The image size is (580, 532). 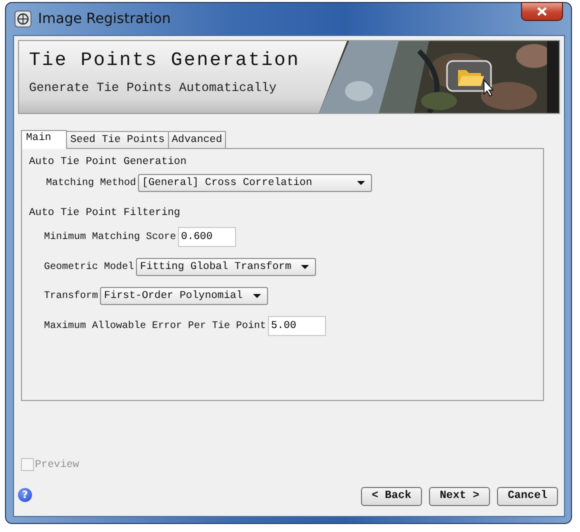 I want to click on field-label: Matching Method, so click(x=91, y=183).